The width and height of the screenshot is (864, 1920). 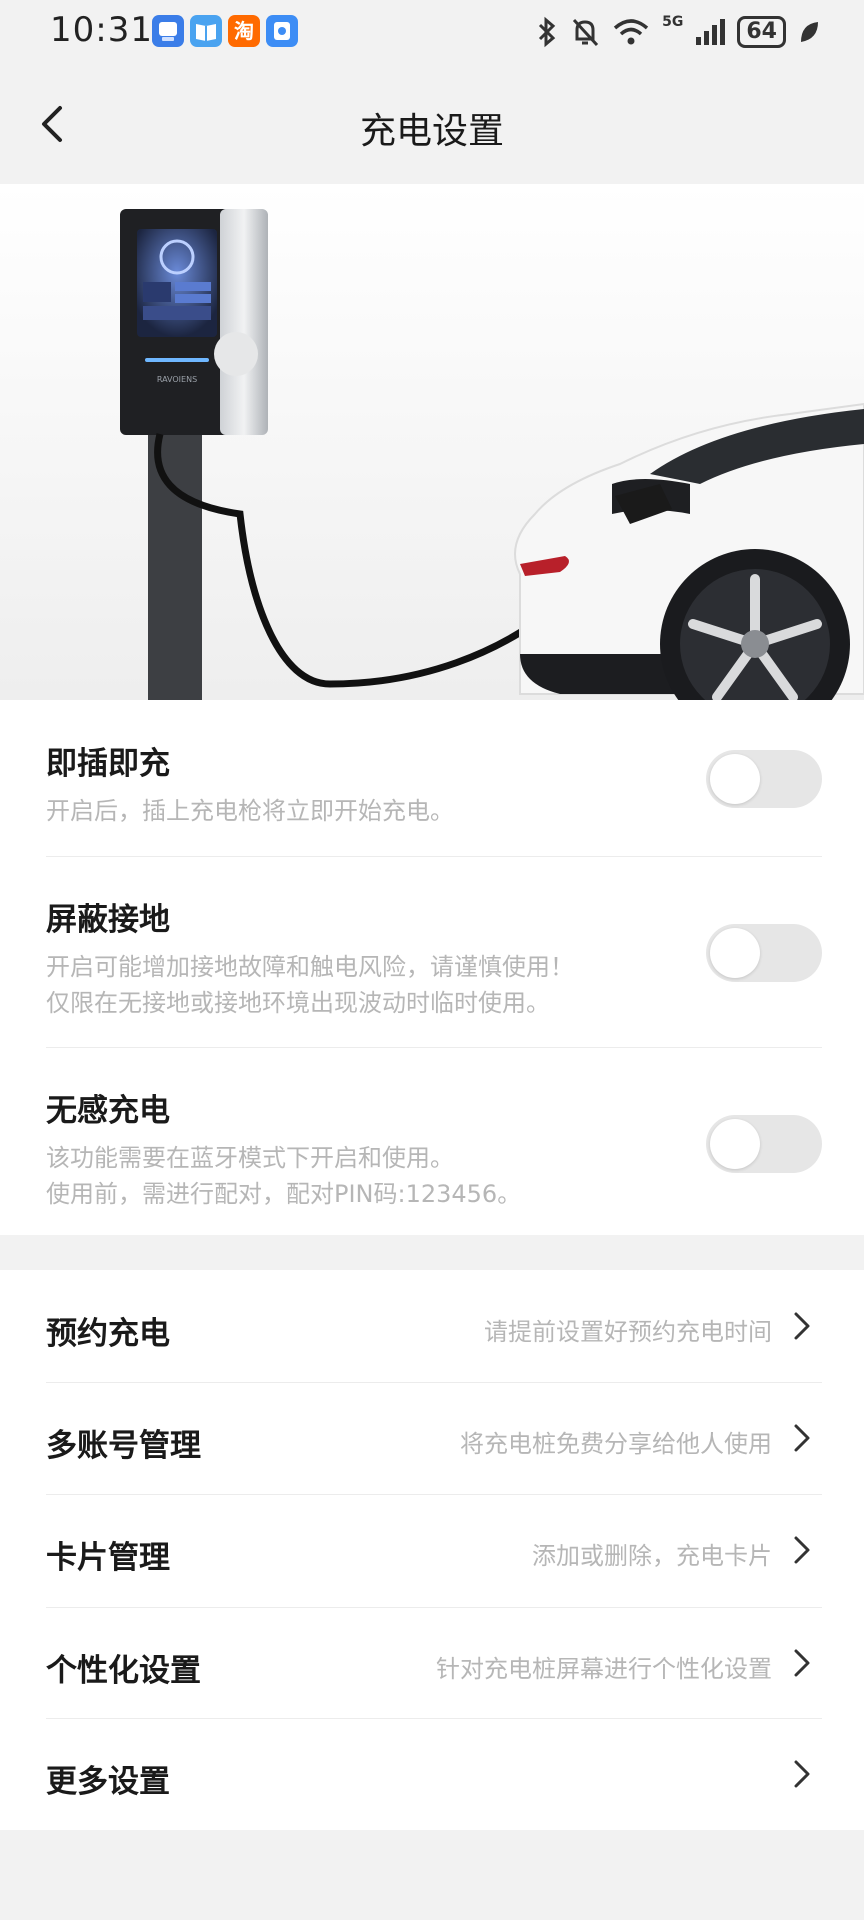 I want to click on toggle-title: 无感充电, so click(x=108, y=1111).